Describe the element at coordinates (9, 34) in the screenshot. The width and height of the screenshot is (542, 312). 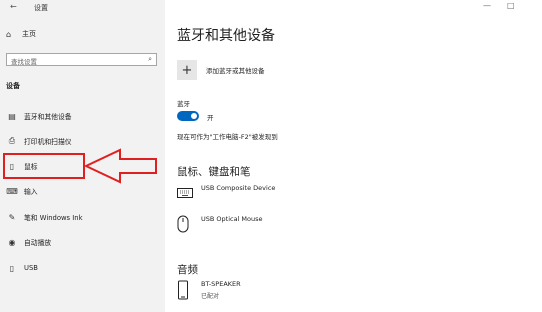
I see `home-icon: ⌂` at that location.